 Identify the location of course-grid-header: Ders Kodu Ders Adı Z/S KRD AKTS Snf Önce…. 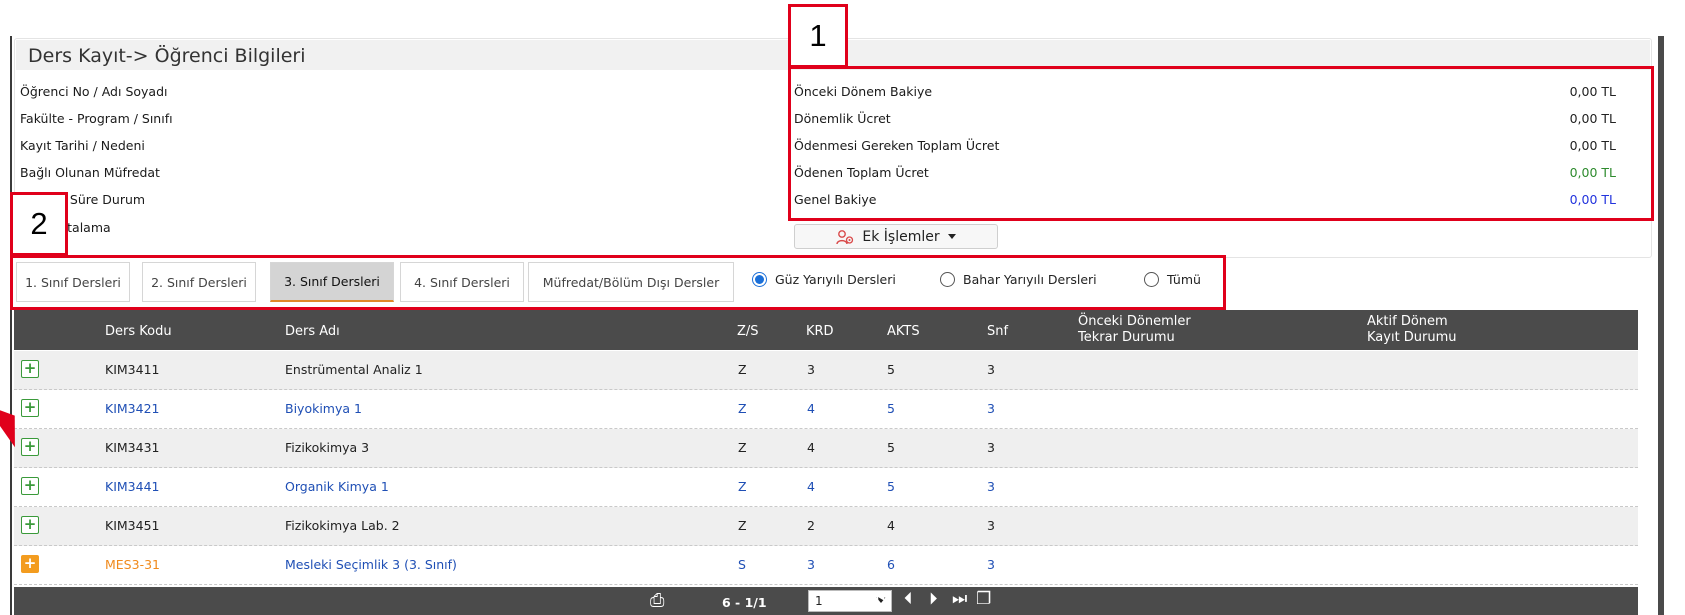
(826, 330).